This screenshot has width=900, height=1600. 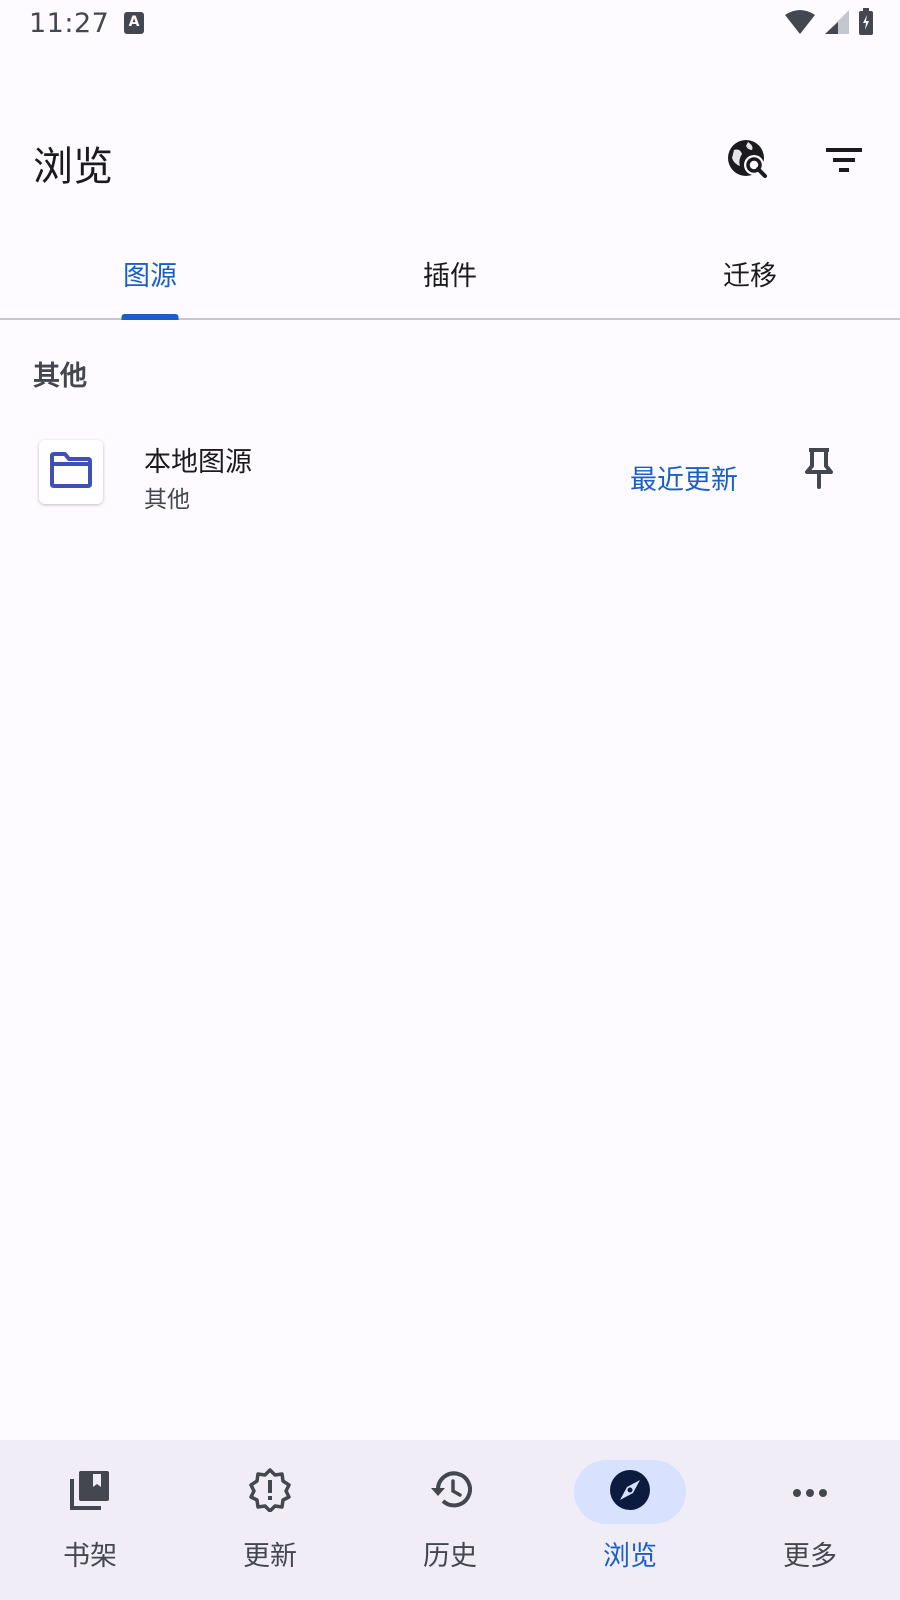 I want to click on bottom-navigation: 书架 更新 历史 浏览 更多, so click(x=450, y=1520).